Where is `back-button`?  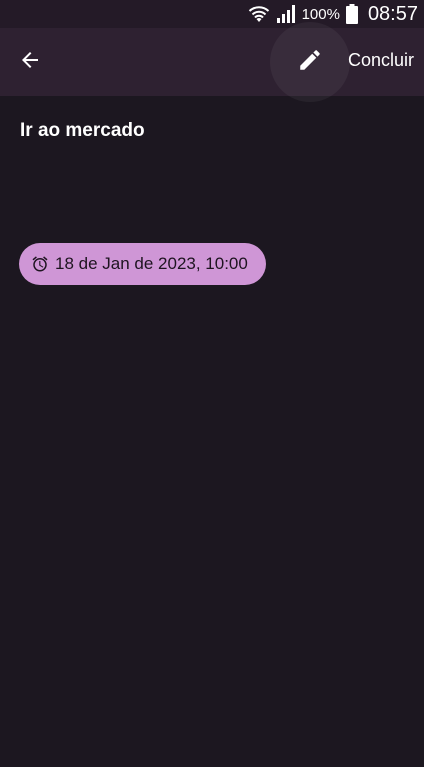
back-button is located at coordinates (30, 62).